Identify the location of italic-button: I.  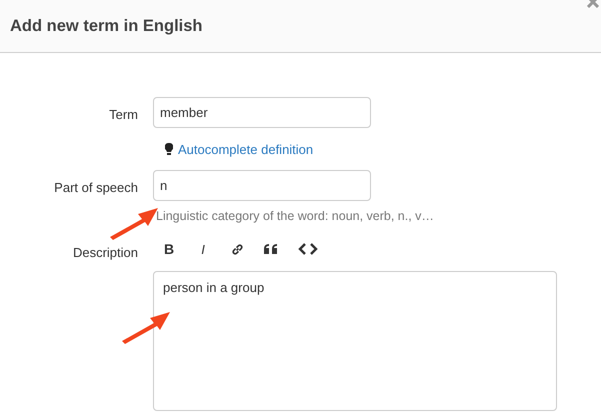
(203, 249).